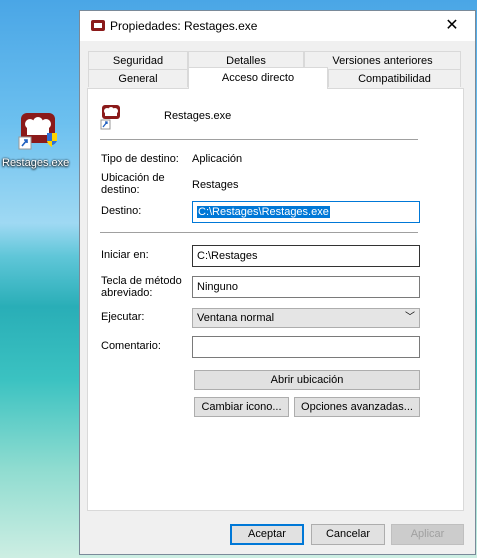 The width and height of the screenshot is (477, 558). Describe the element at coordinates (452, 26) in the screenshot. I see `close-icon: ✕` at that location.